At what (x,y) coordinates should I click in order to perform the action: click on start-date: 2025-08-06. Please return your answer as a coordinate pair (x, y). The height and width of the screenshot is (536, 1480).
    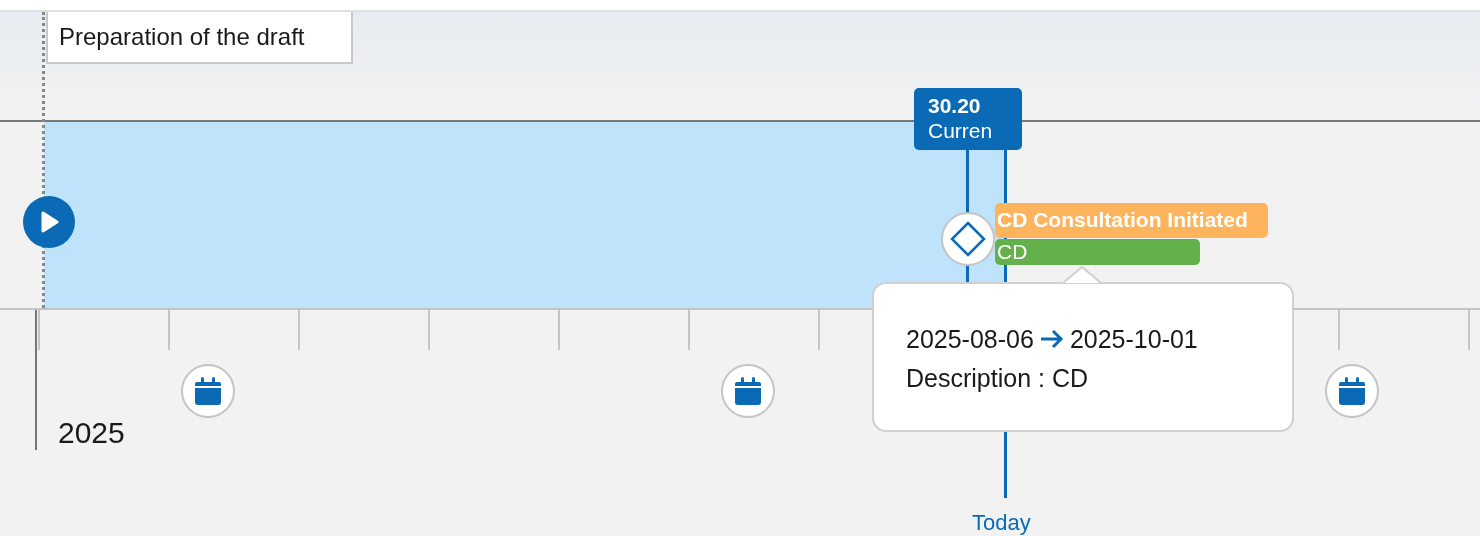
    Looking at the image, I should click on (970, 339).